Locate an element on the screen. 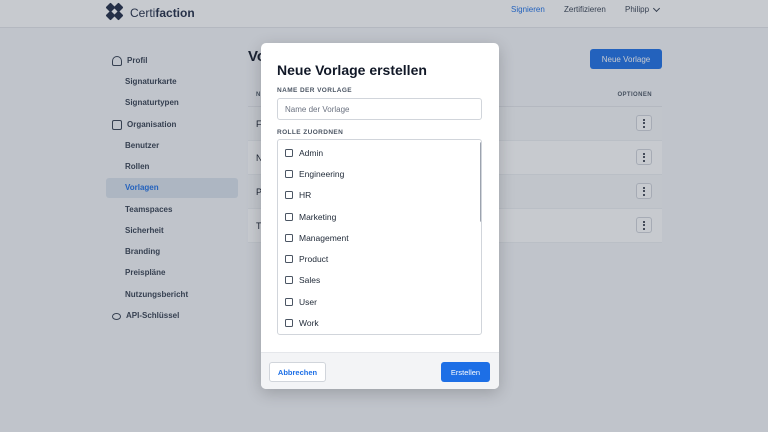  role-option-user: User is located at coordinates (379, 301).